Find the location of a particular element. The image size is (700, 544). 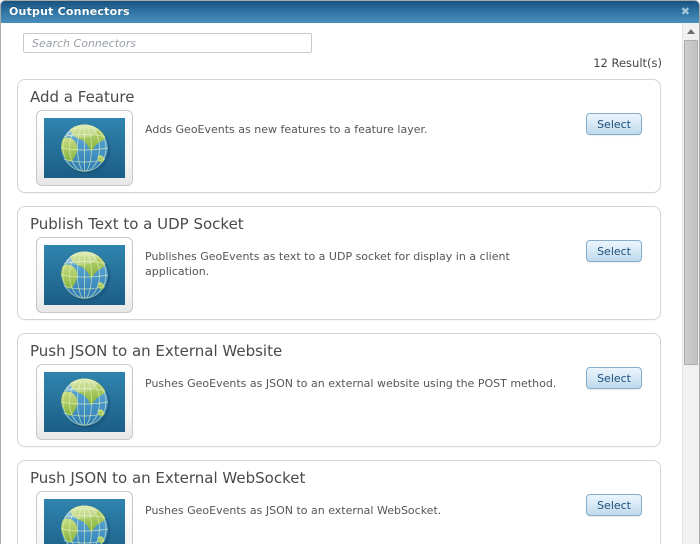

scrollbar-track is located at coordinates (690, 283).